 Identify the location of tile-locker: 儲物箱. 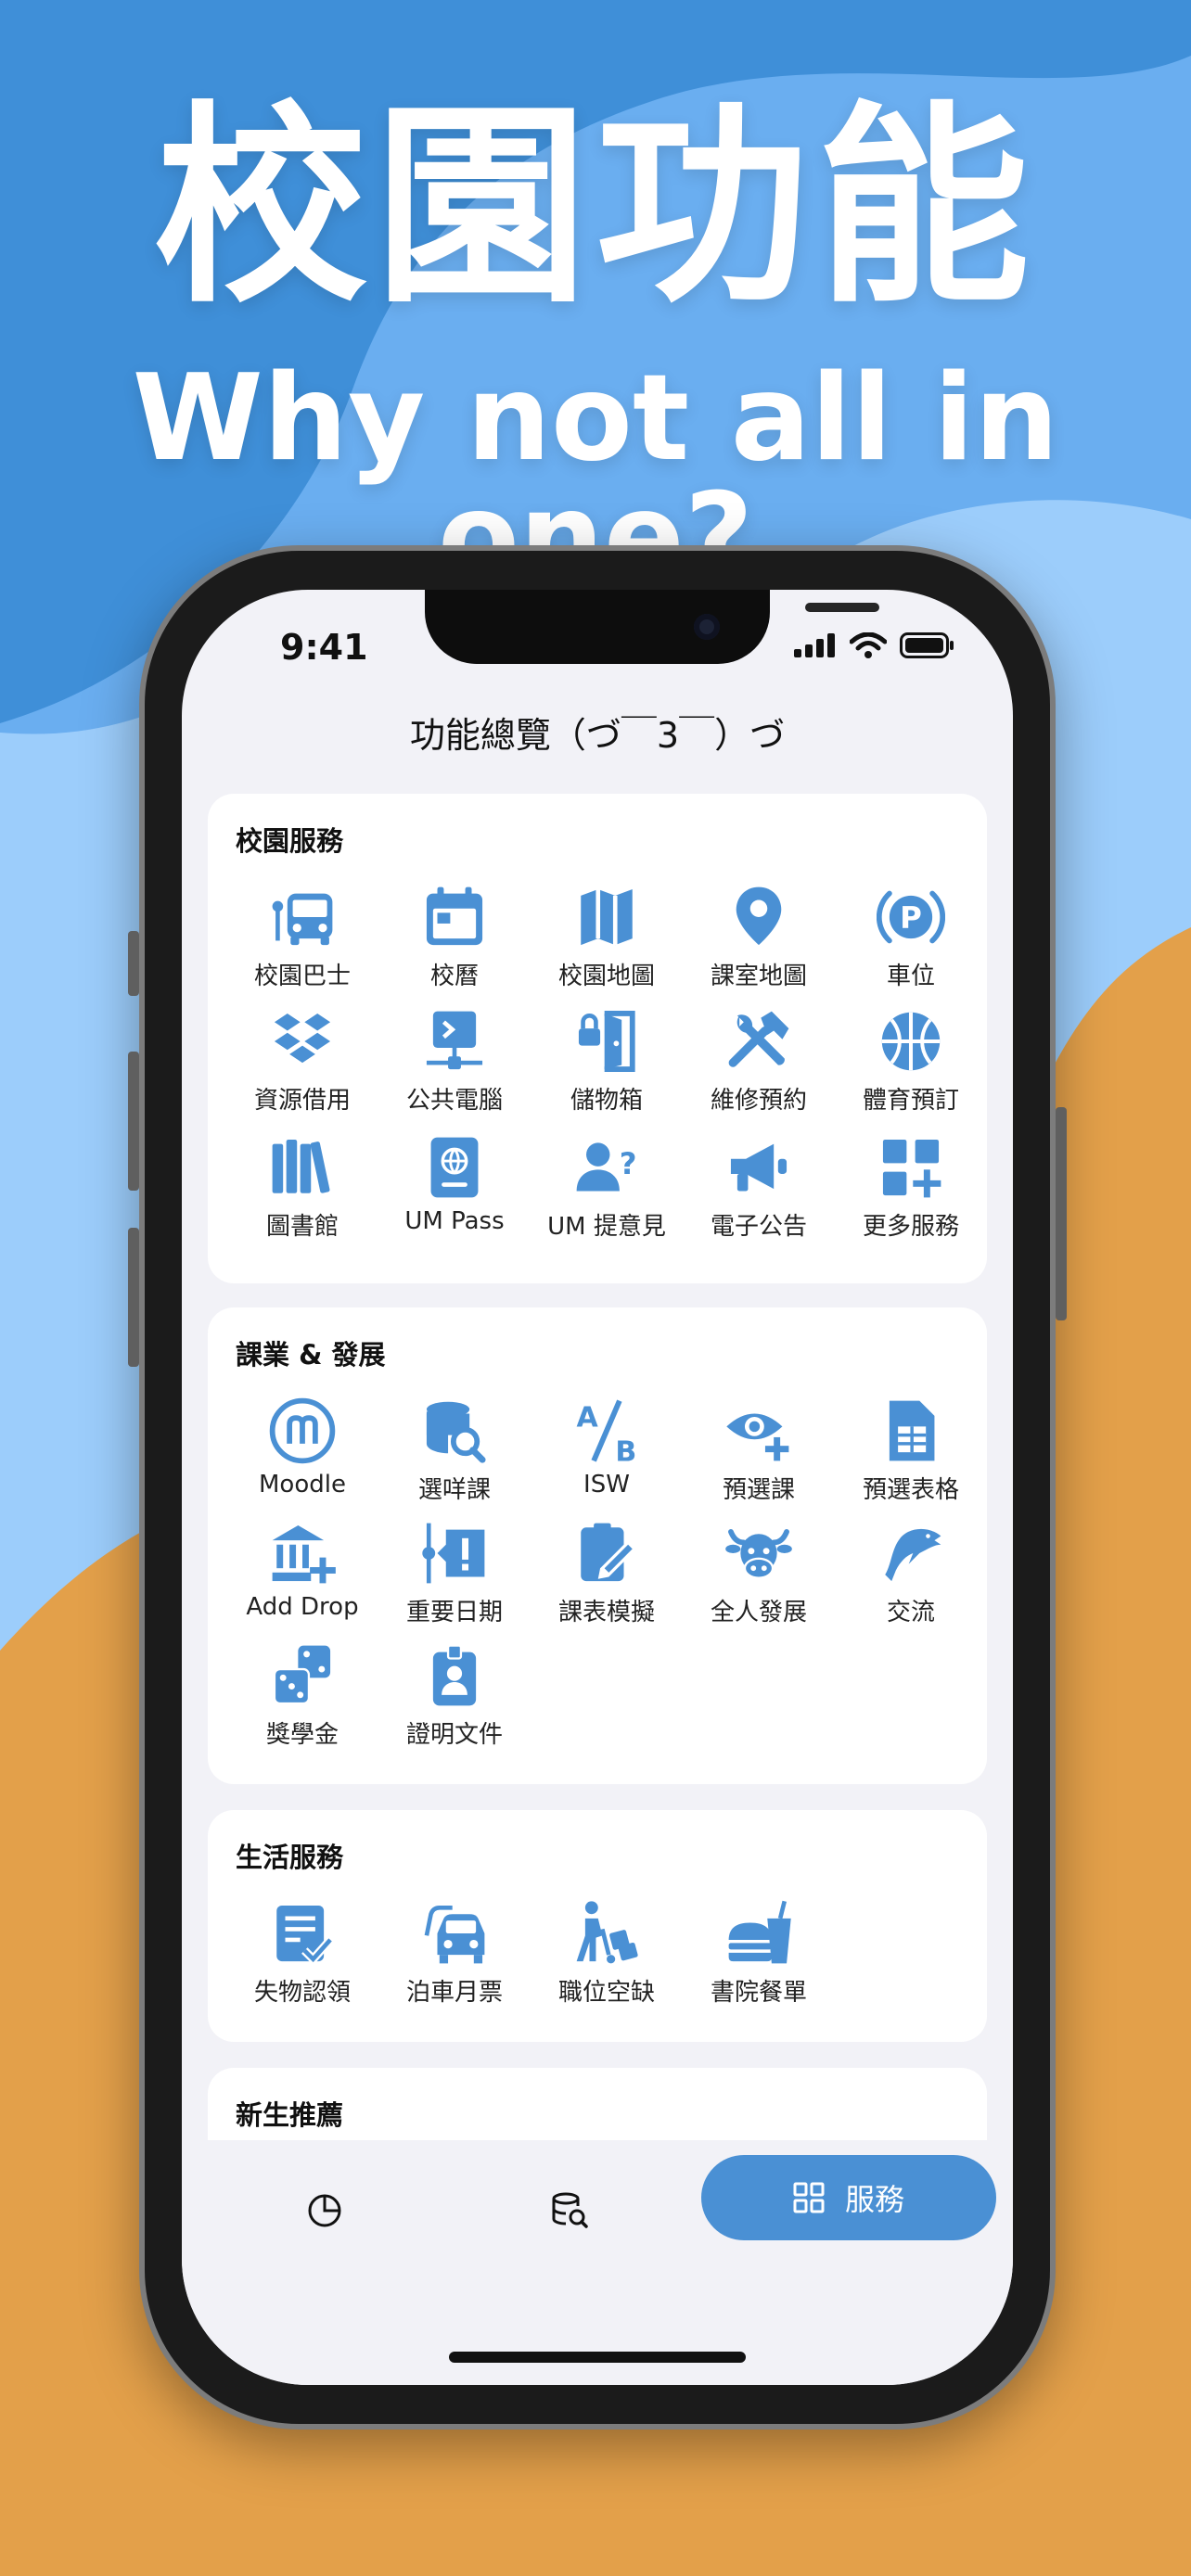
(607, 1062).